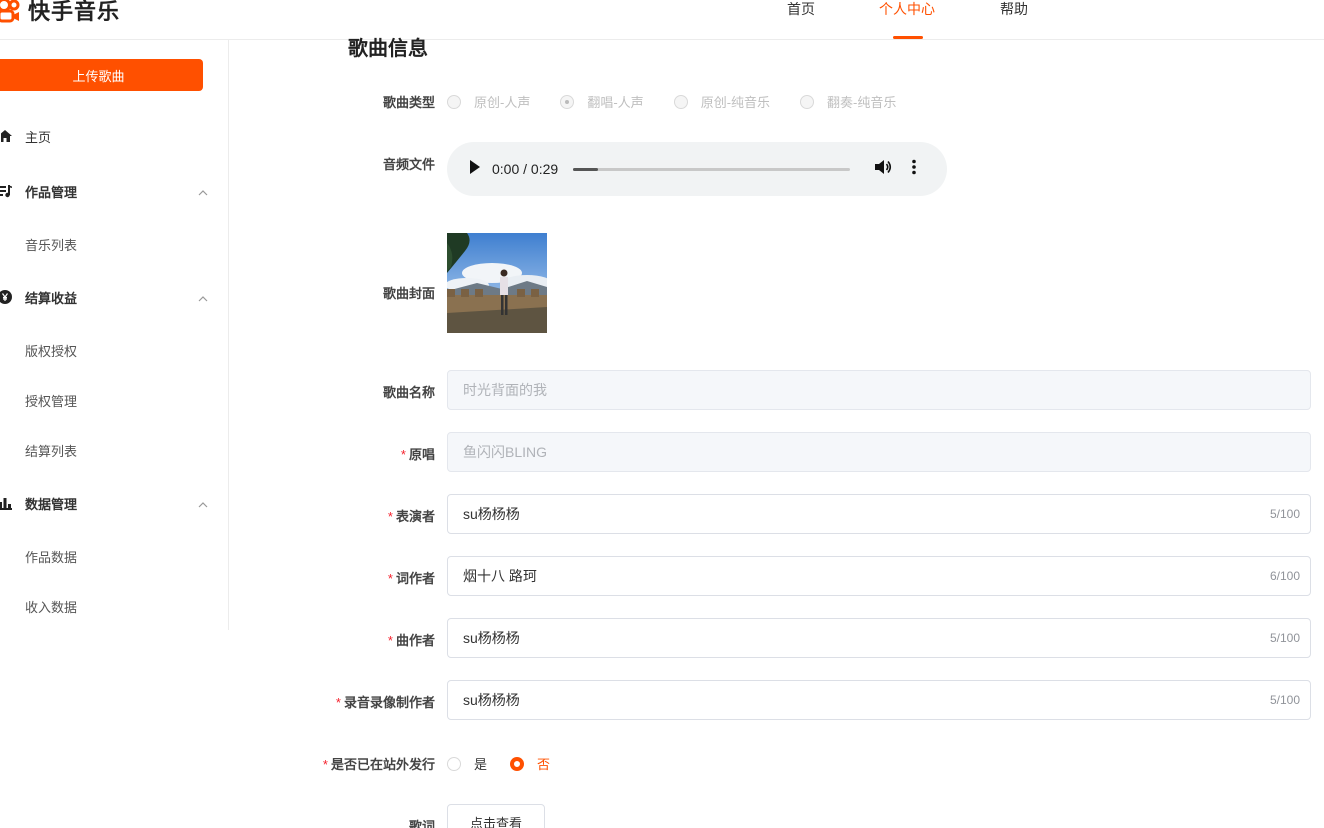  Describe the element at coordinates (105, 136) in the screenshot. I see `sidebar-item-home: 主页` at that location.